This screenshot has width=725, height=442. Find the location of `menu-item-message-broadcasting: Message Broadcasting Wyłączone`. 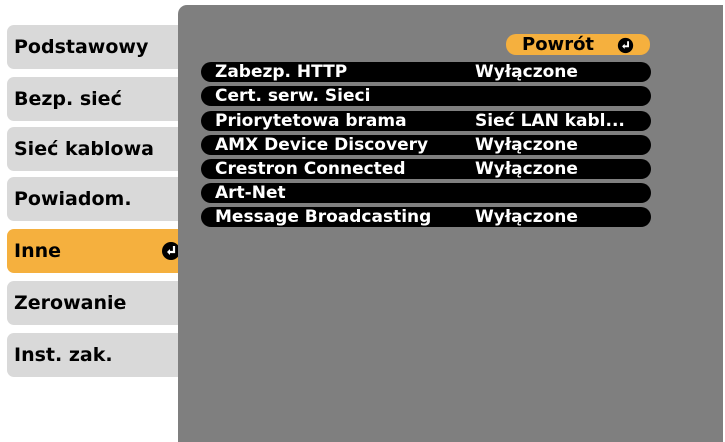

menu-item-message-broadcasting: Message Broadcasting Wyłączone is located at coordinates (426, 217).